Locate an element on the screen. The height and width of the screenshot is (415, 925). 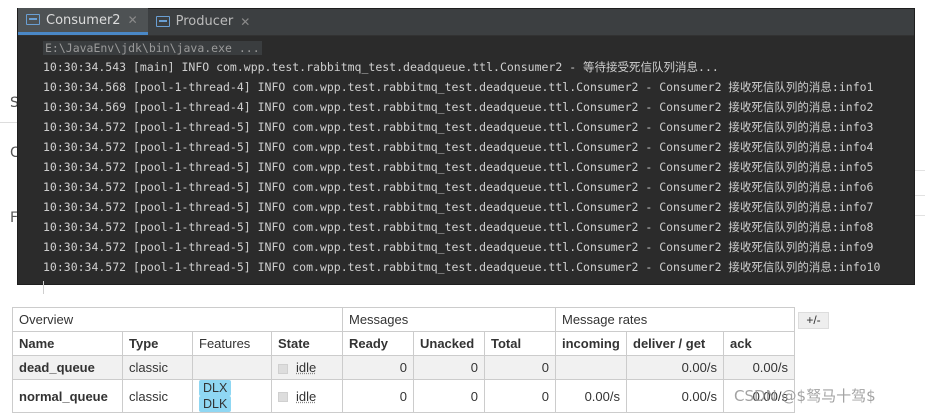
feature-badge-dlk: DLK is located at coordinates (215, 404).